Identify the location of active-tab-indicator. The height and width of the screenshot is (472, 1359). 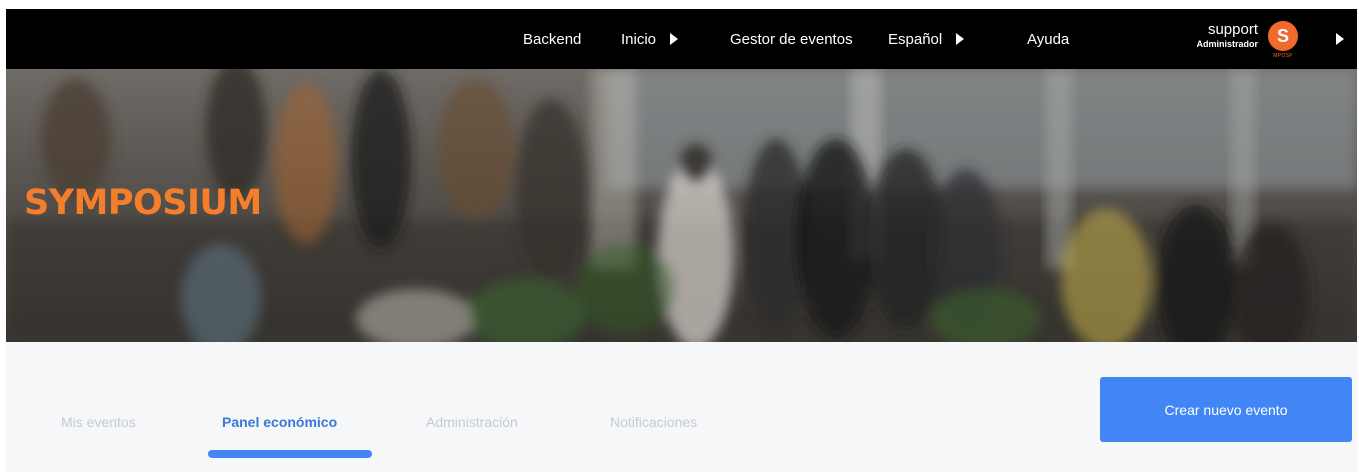
(290, 454).